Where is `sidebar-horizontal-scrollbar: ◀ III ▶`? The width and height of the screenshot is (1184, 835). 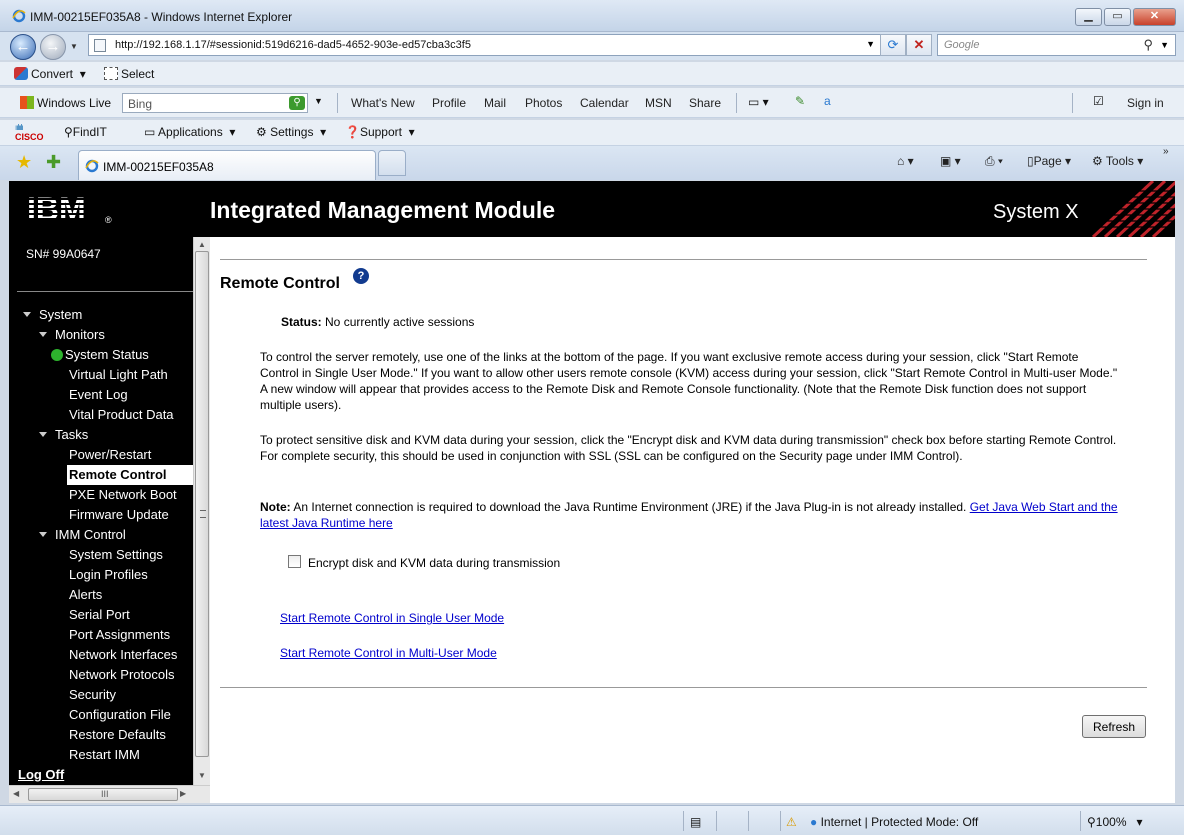 sidebar-horizontal-scrollbar: ◀ III ▶ is located at coordinates (109, 794).